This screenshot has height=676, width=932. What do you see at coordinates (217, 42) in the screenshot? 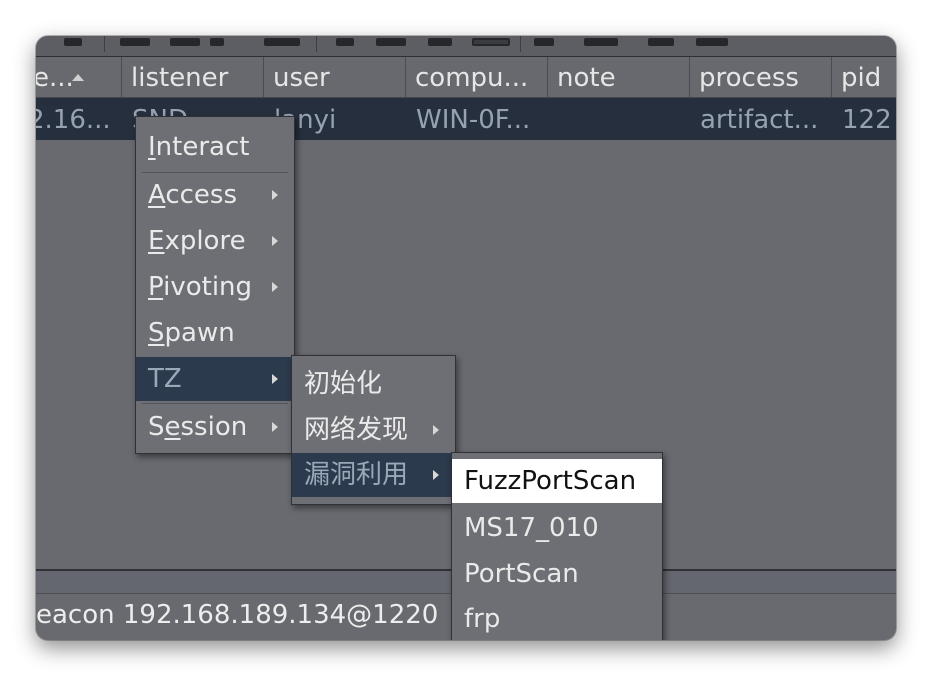
I see `toolbar-icon-pivot` at bounding box center [217, 42].